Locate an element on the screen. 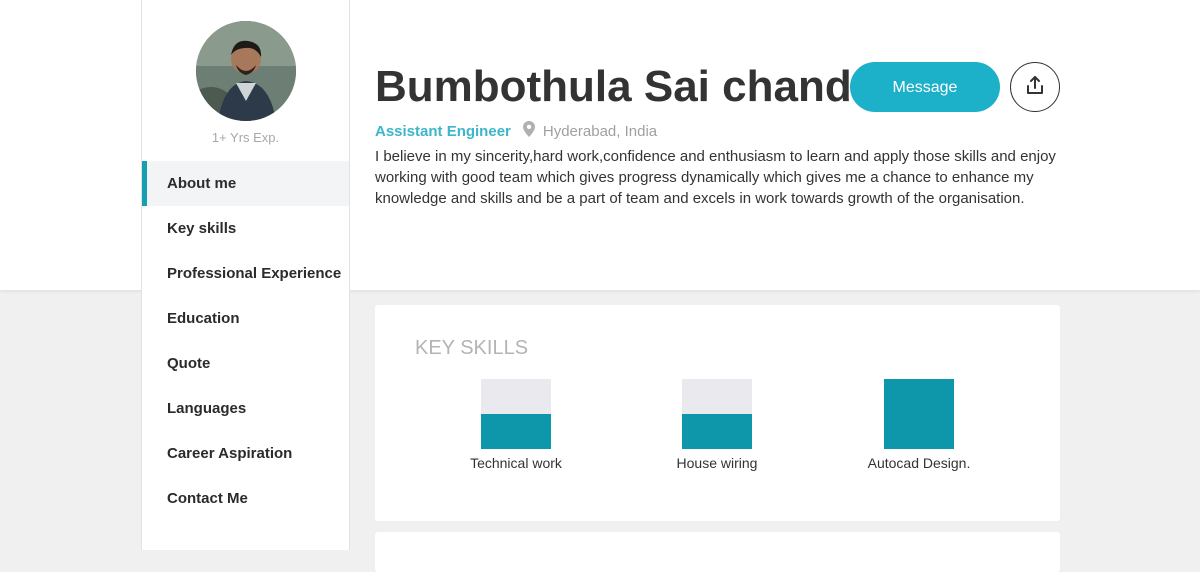 The image size is (1200, 572). share-upload-icon is located at coordinates (1035, 87).